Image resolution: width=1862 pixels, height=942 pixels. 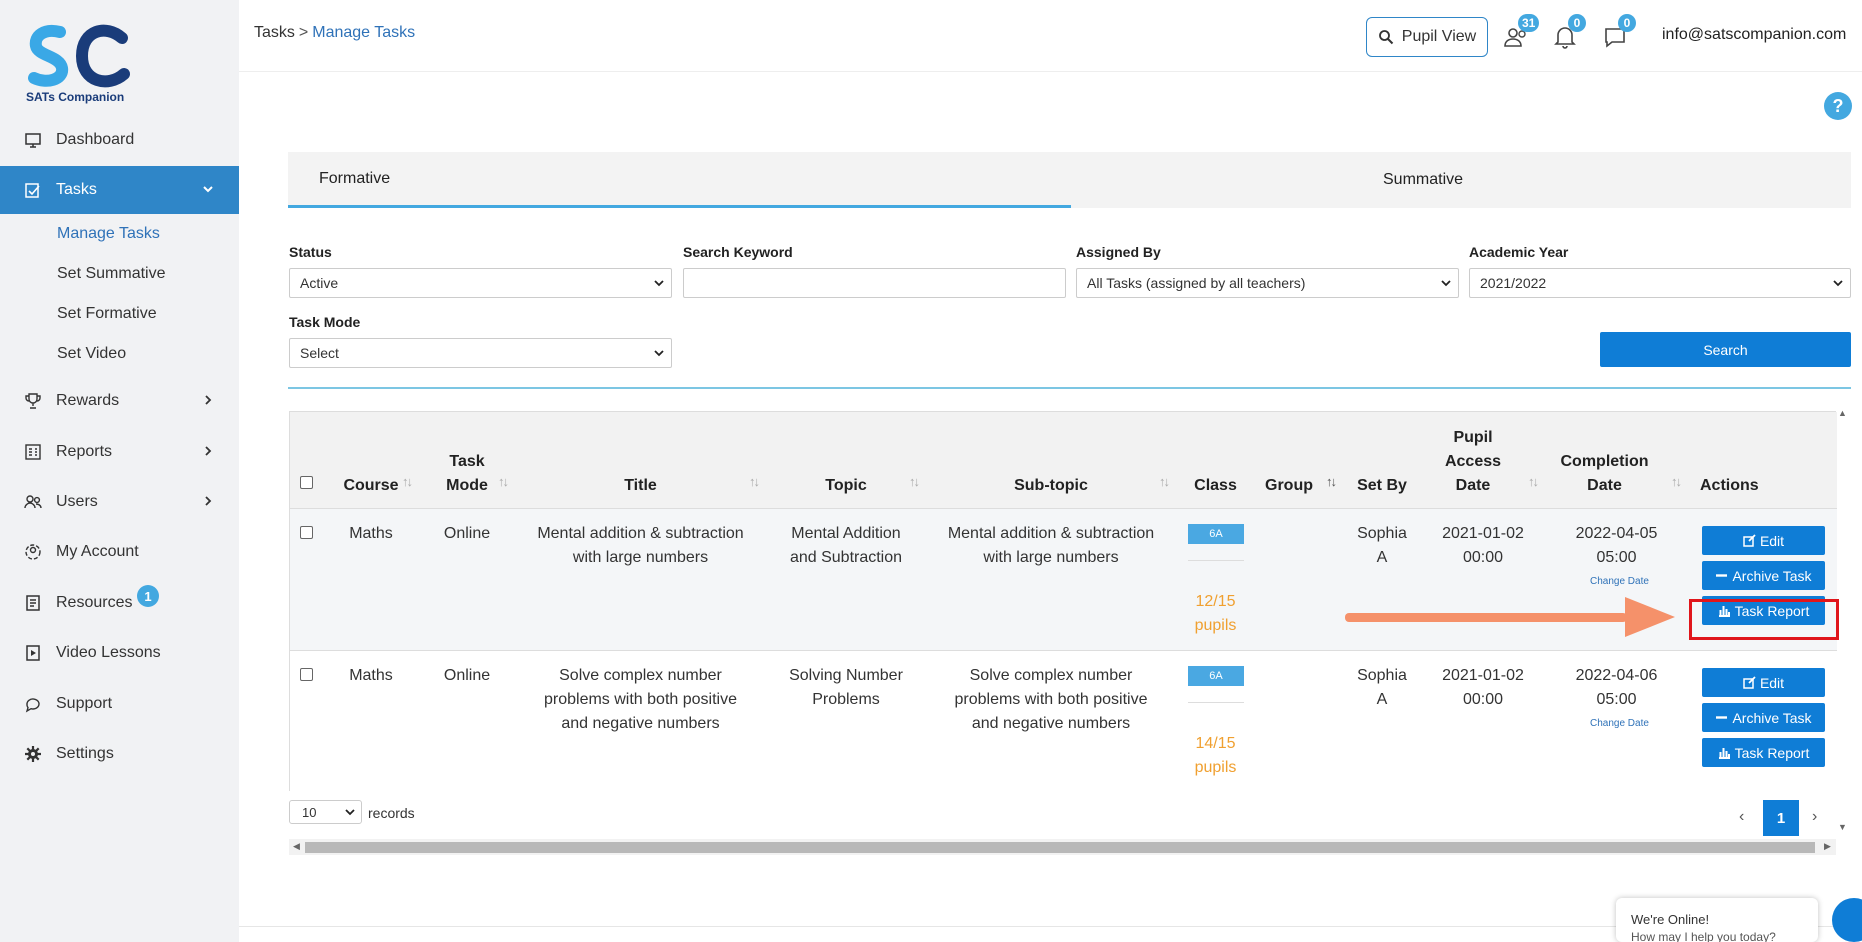 I want to click on cell-line: with large numbers, so click(x=640, y=557).